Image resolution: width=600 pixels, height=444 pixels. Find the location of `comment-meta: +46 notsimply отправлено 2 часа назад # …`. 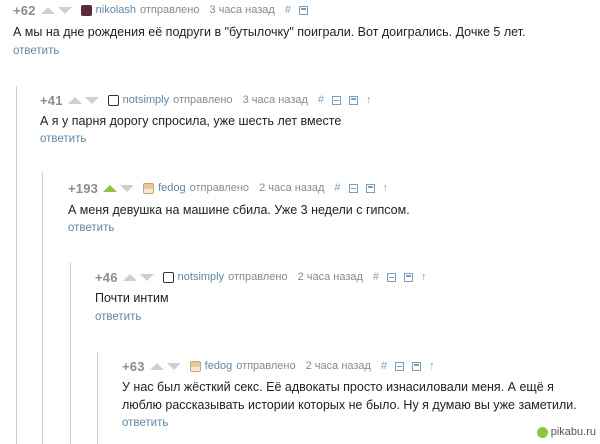

comment-meta: +46 notsimply отправлено 2 часа назад # … is located at coordinates (265, 277).